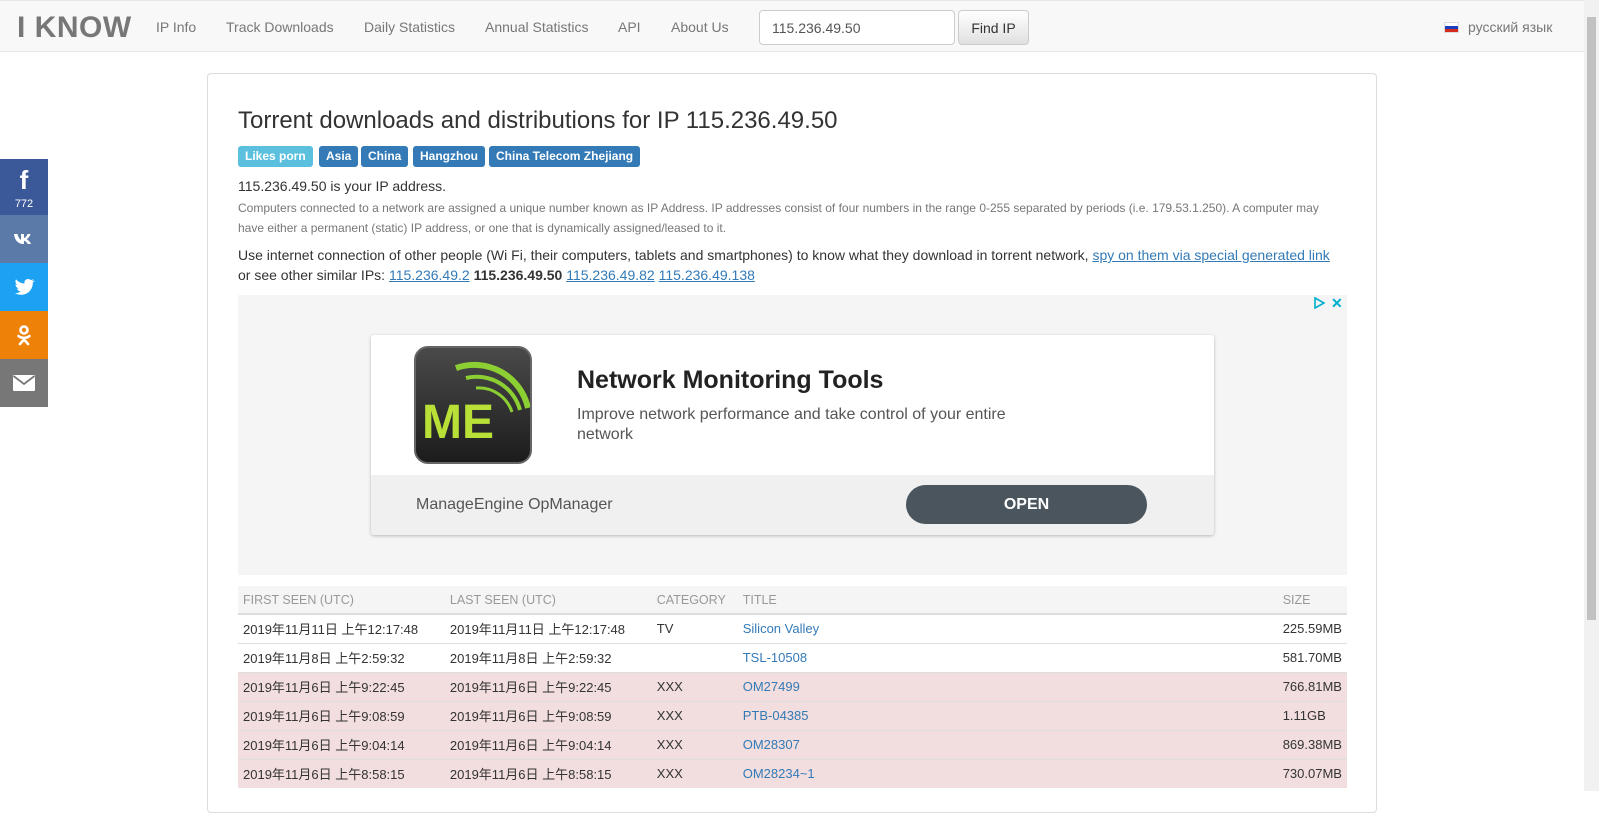 The image size is (1599, 813). I want to click on category-cell, so click(694, 657).